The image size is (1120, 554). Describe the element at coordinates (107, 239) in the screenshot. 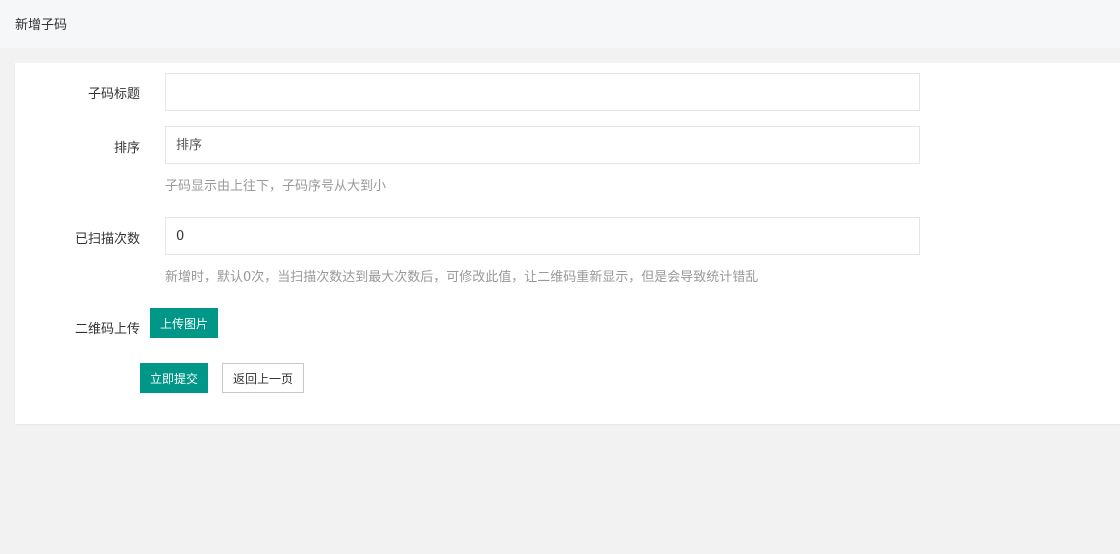

I see `scan-count-label: 已扫描次数` at that location.